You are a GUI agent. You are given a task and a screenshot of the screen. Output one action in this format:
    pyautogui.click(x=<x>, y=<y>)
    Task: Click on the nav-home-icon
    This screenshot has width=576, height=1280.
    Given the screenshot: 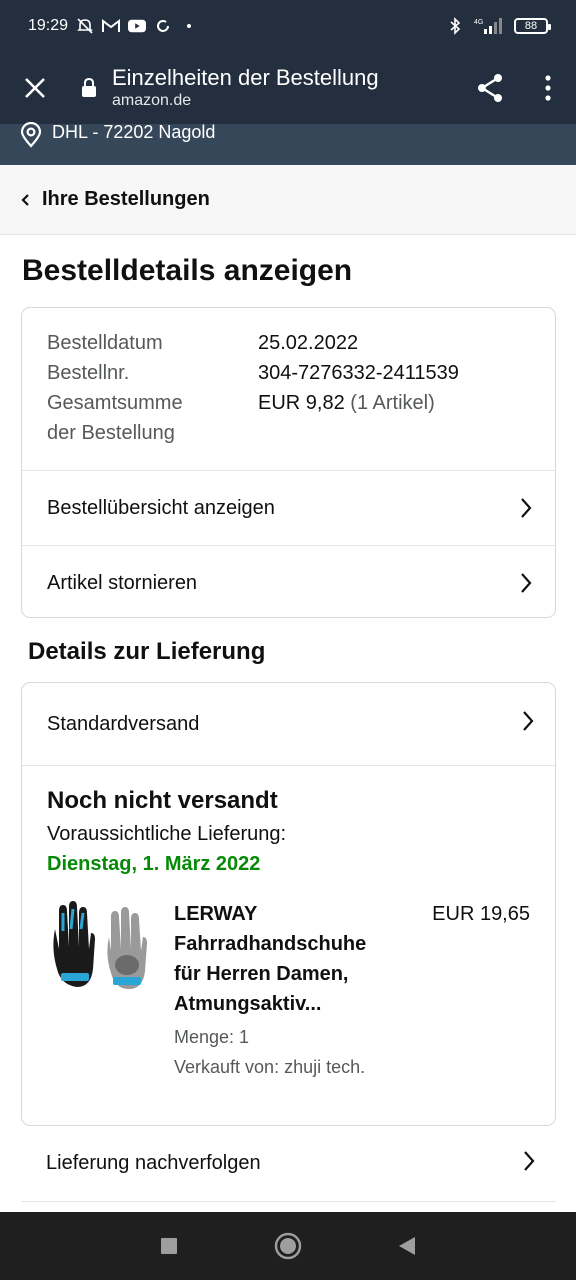 What is the action you would take?
    pyautogui.click(x=288, y=1246)
    